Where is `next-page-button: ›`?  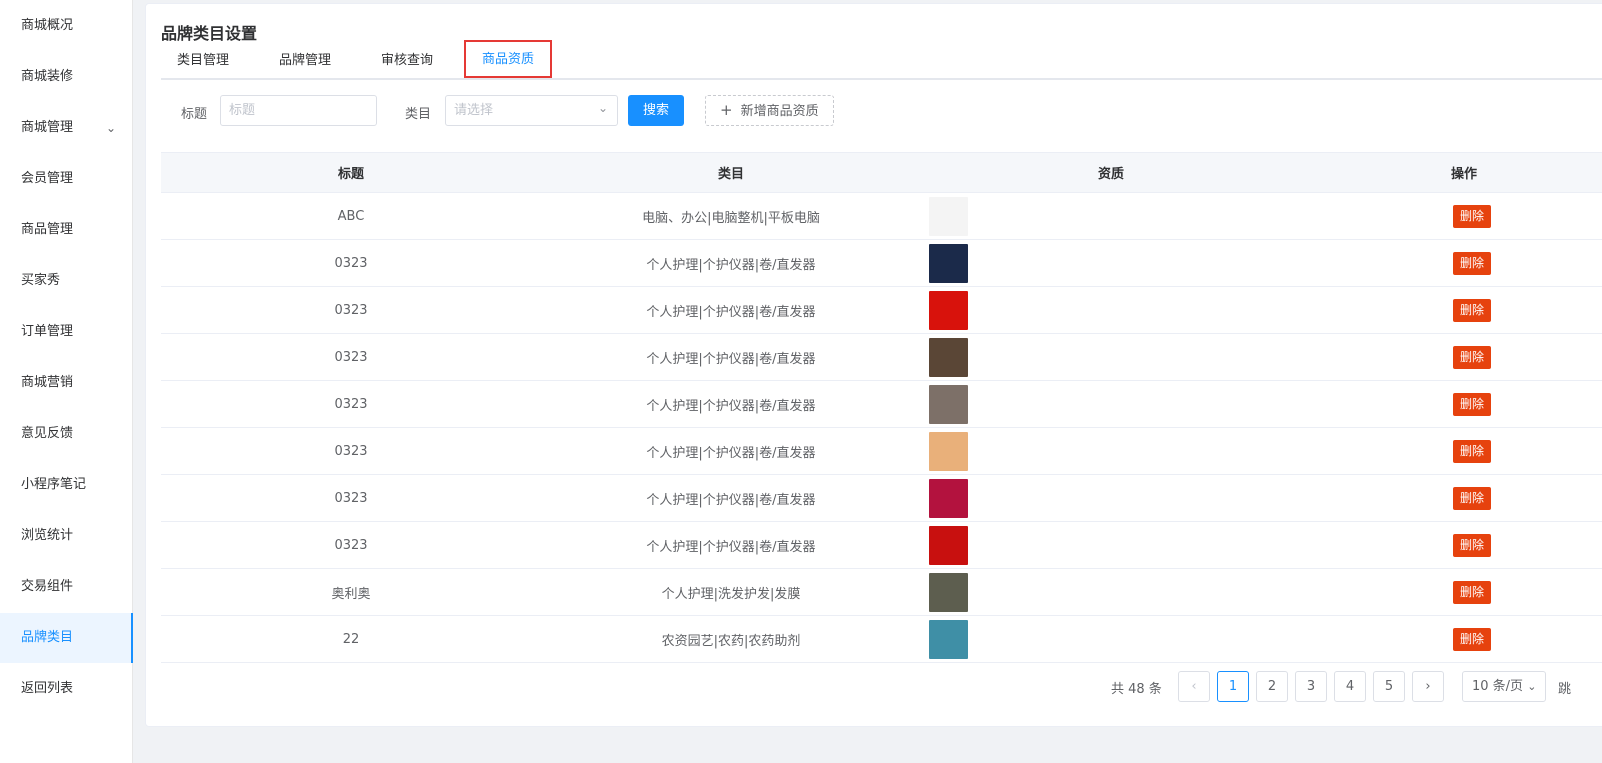 next-page-button: › is located at coordinates (1428, 686).